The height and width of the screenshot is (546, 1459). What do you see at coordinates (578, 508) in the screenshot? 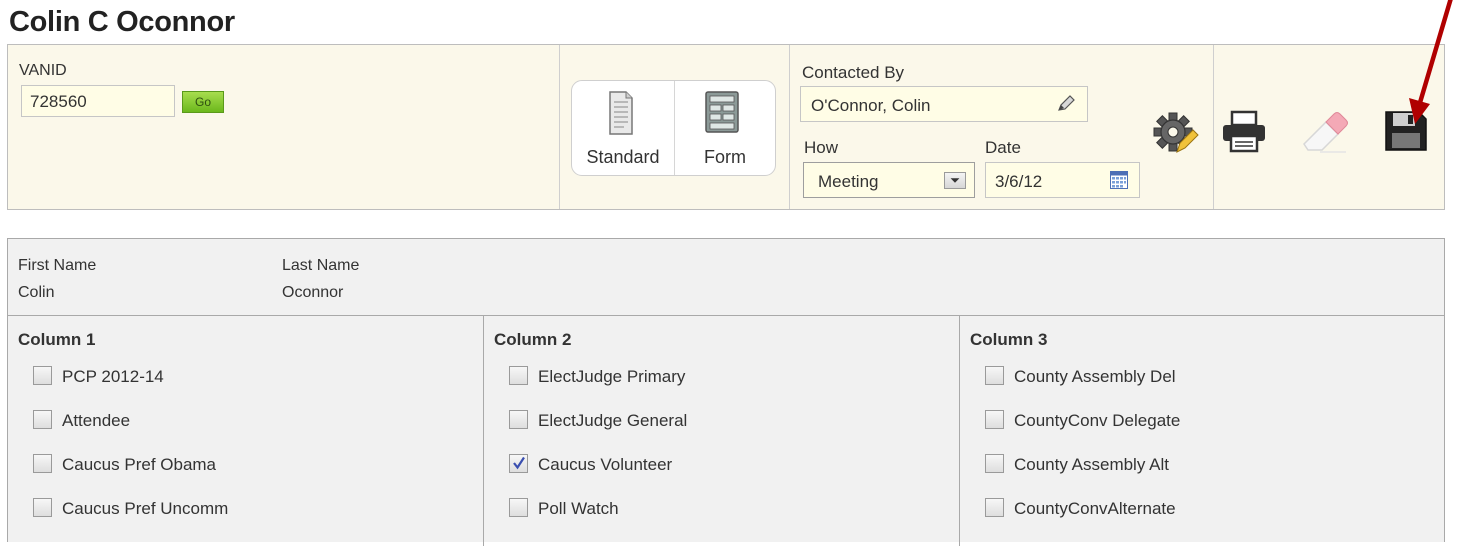
I see `checkbox-label: Poll Watch` at bounding box center [578, 508].